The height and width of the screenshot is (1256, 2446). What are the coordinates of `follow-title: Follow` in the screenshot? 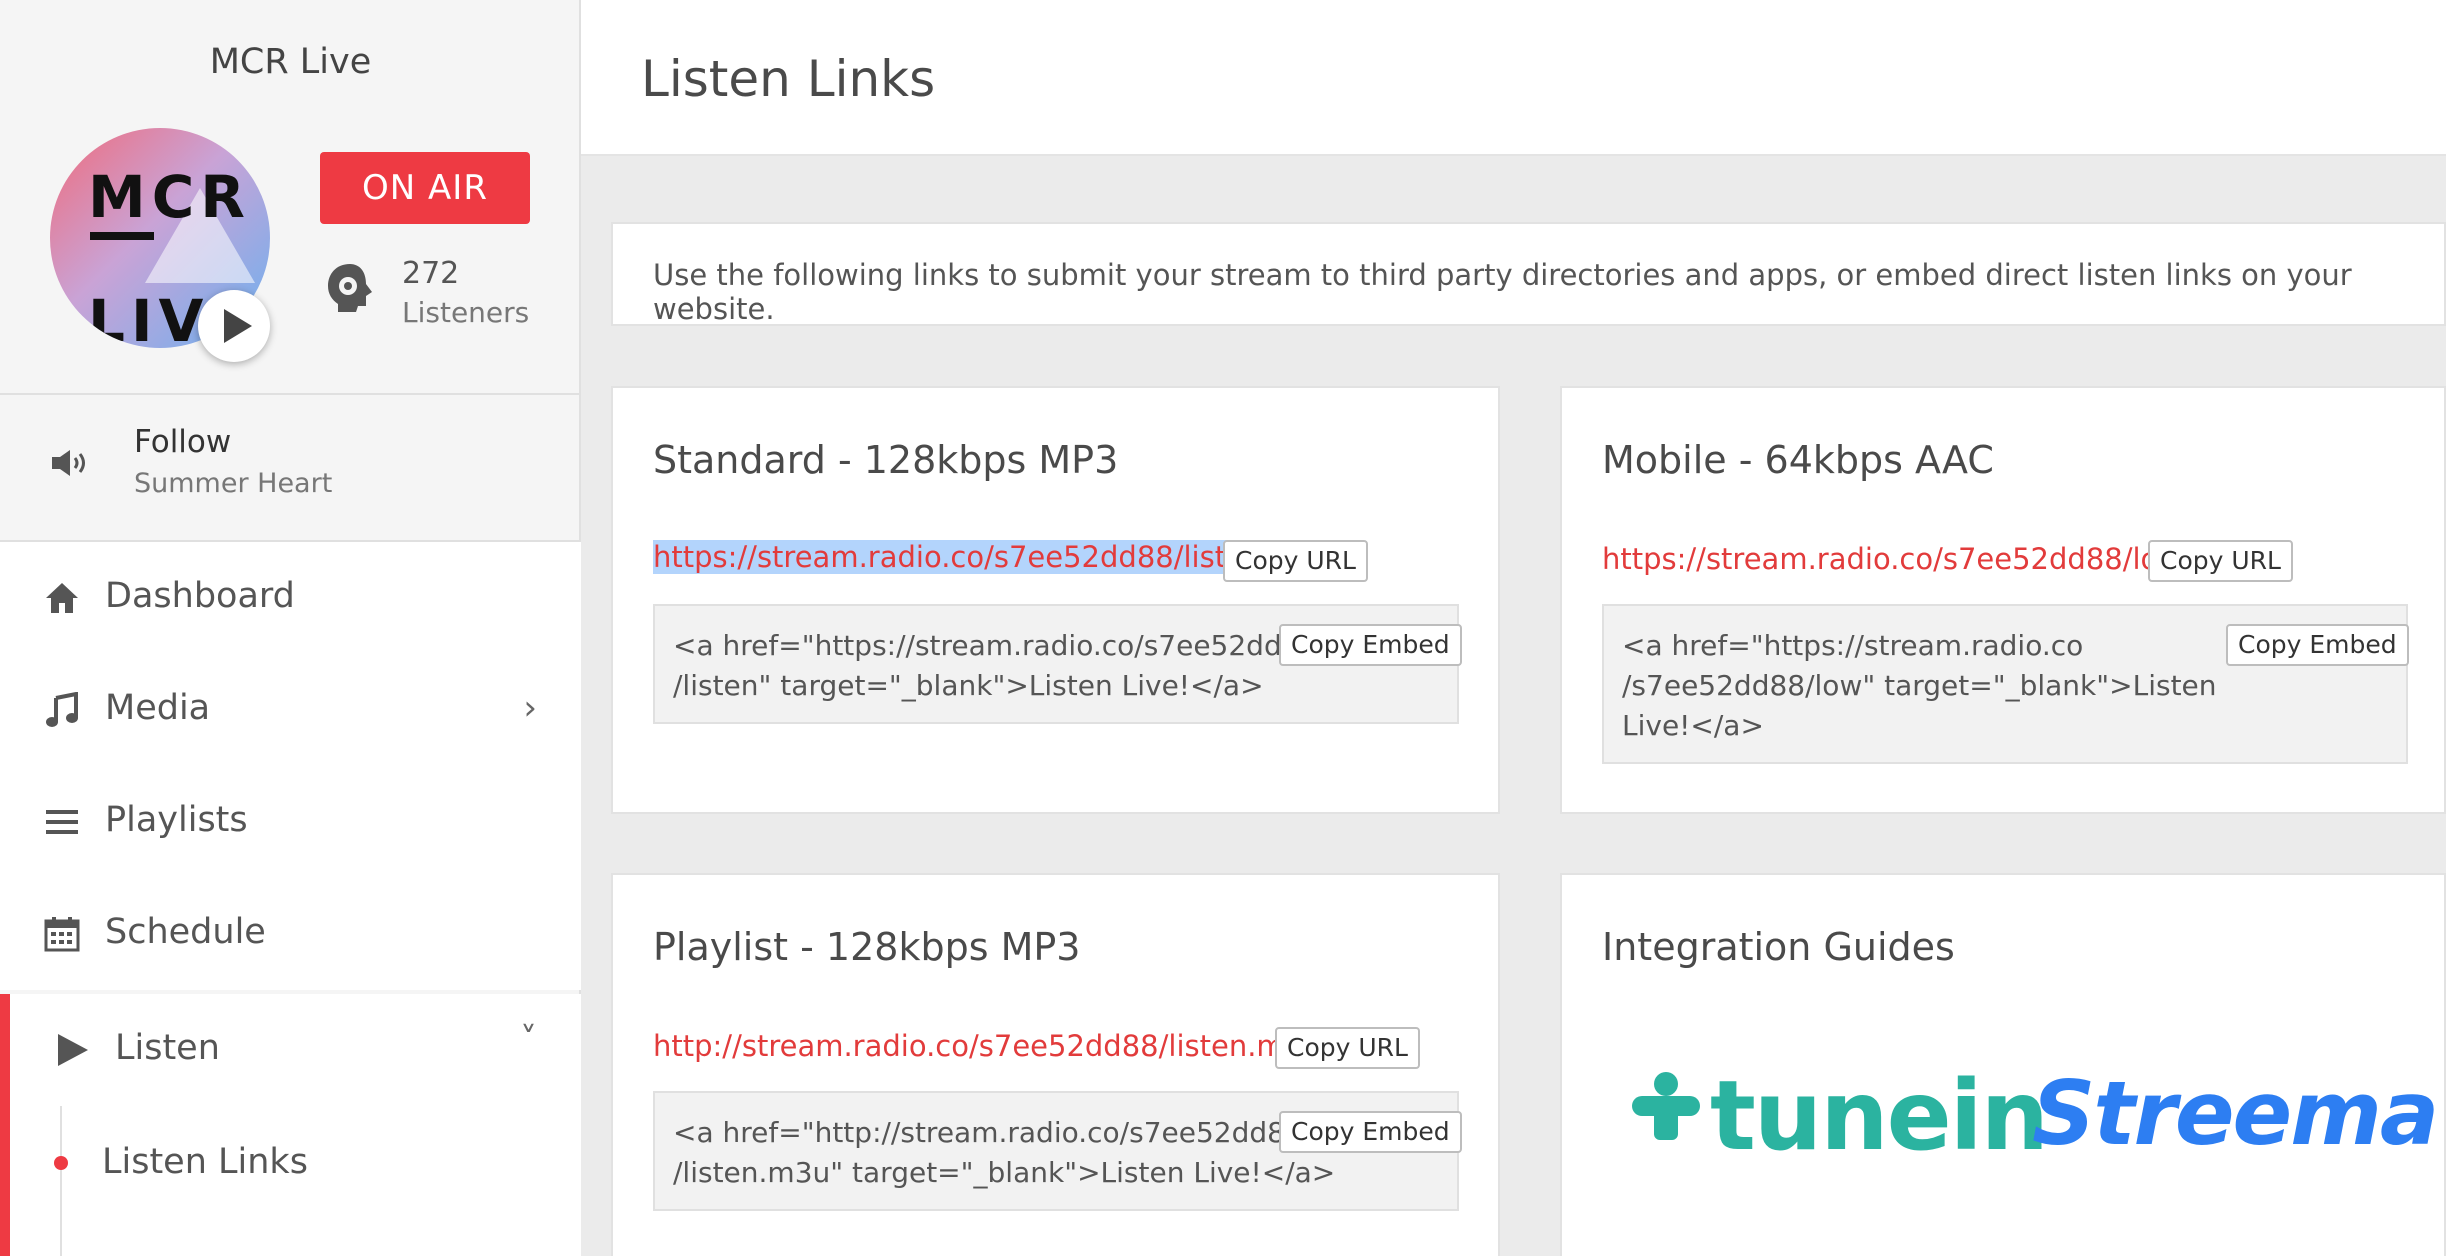 It's located at (182, 442).